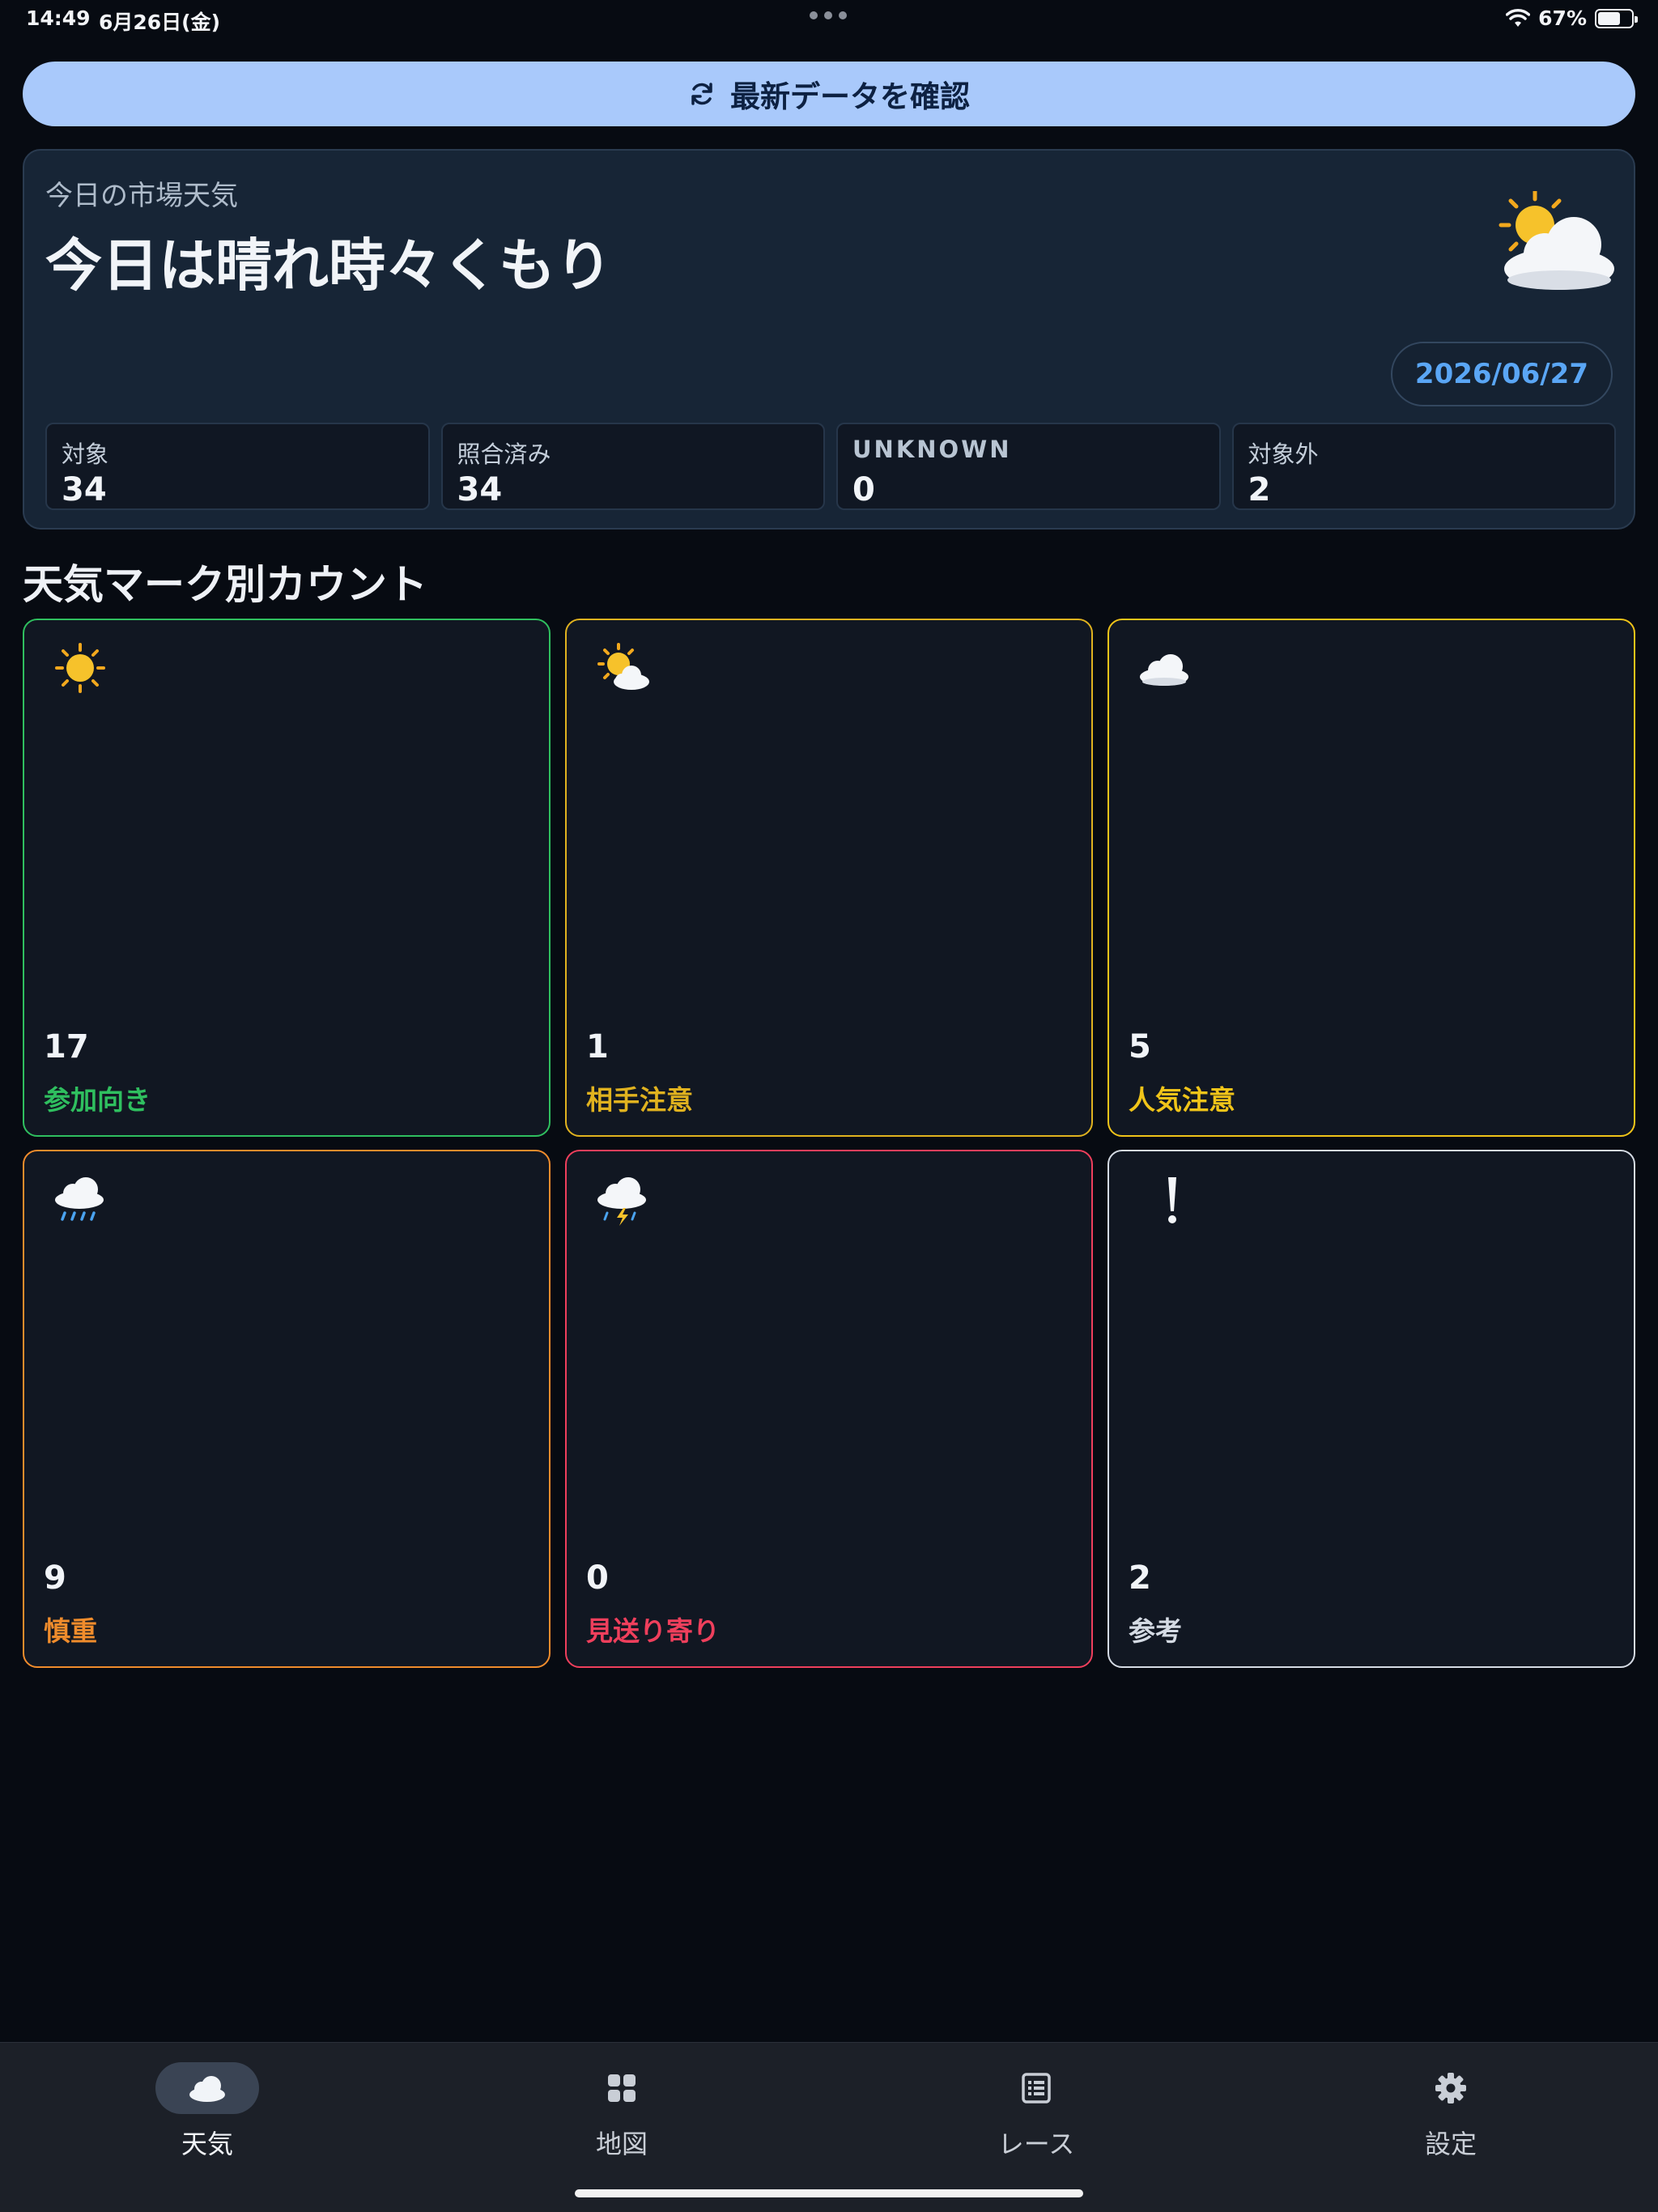 This screenshot has height=2212, width=1658. I want to click on stat-unknown: UNKNOWN 0, so click(1028, 467).